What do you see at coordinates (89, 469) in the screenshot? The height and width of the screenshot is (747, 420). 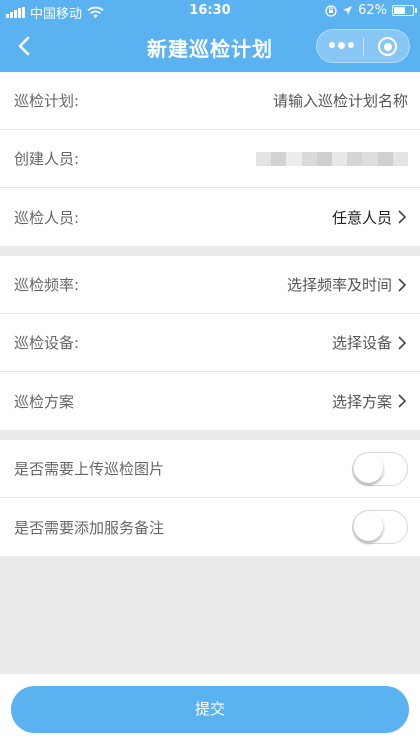 I see `upload-photo-label: 是否需要上传巡检图片` at bounding box center [89, 469].